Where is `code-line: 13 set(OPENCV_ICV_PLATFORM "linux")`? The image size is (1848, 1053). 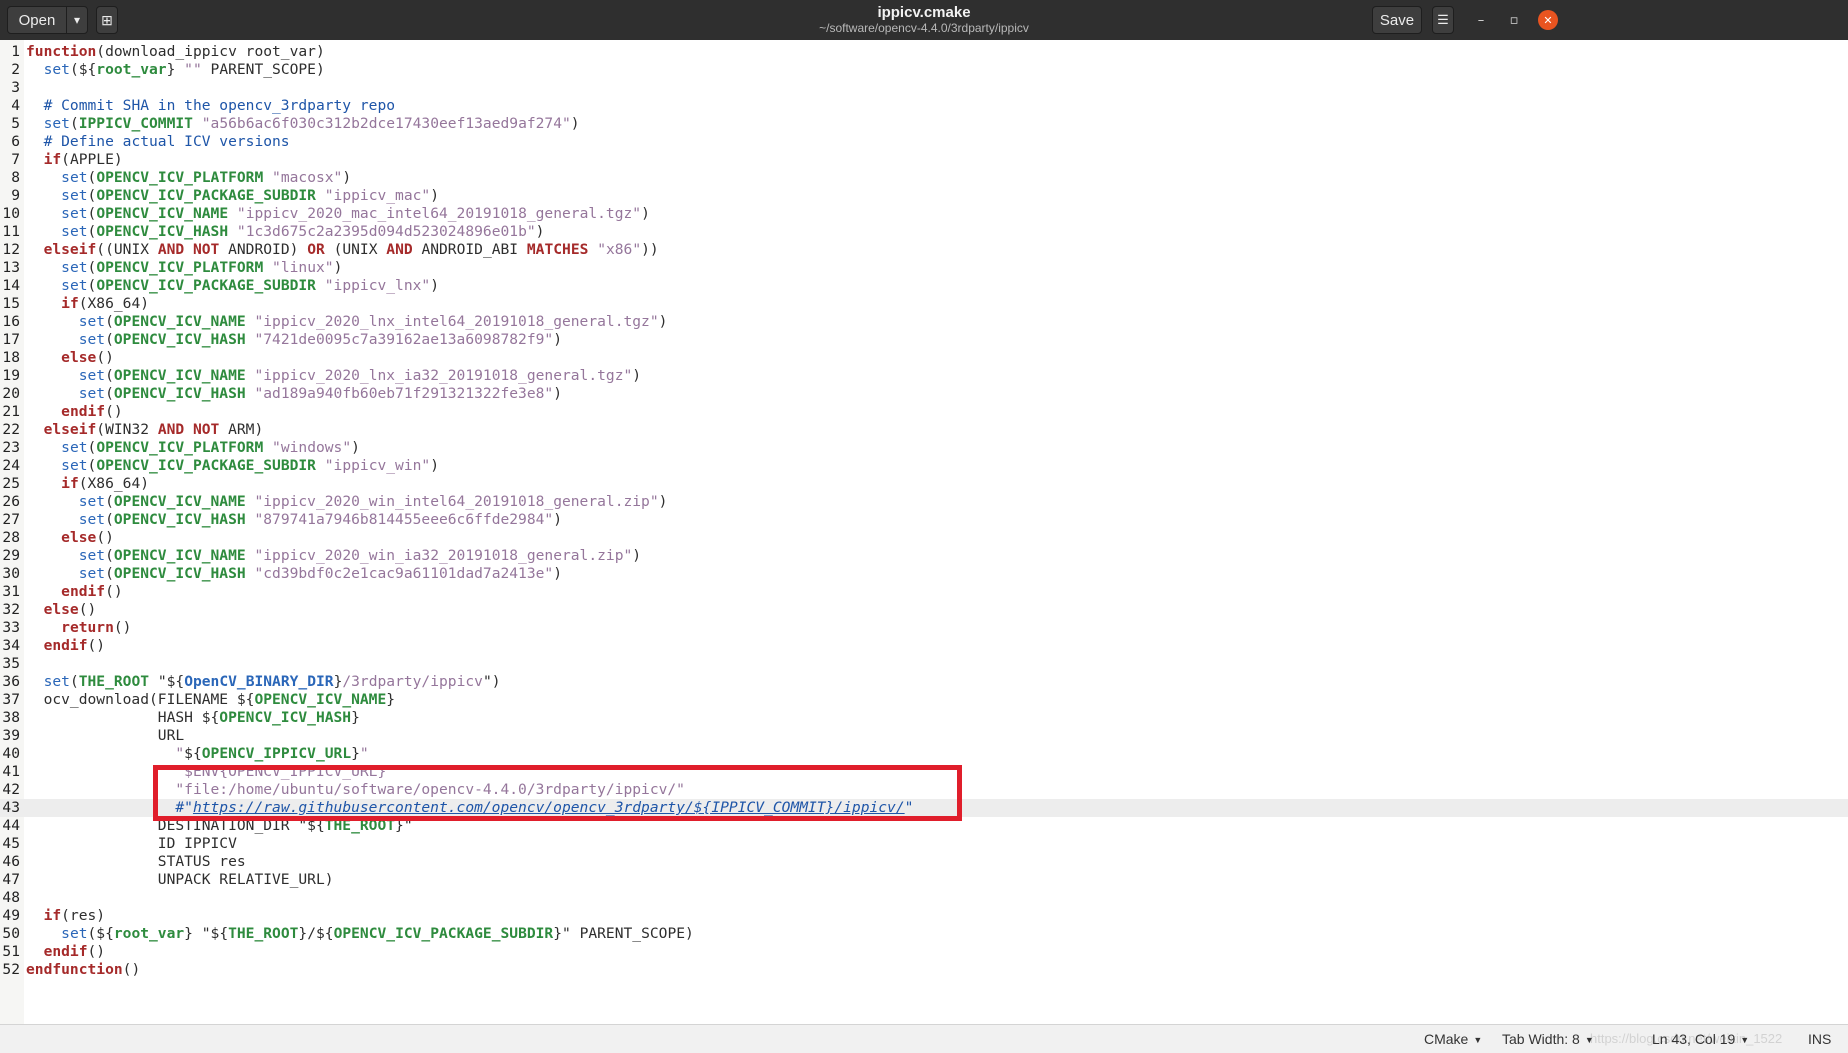 code-line: 13 set(OPENCV_ICV_PLATFORM "linux") is located at coordinates (924, 268).